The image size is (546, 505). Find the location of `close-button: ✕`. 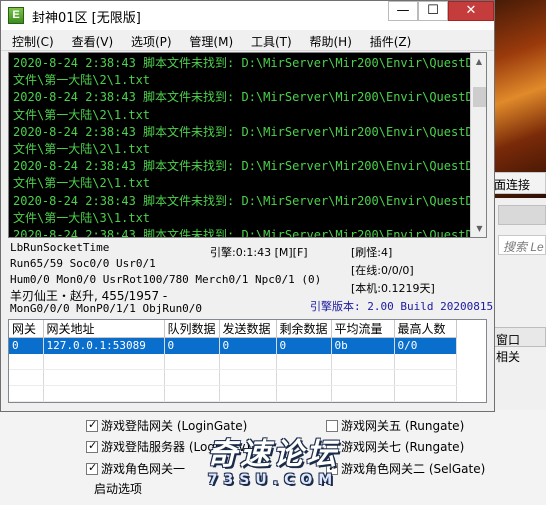

close-button: ✕ is located at coordinates (471, 11).